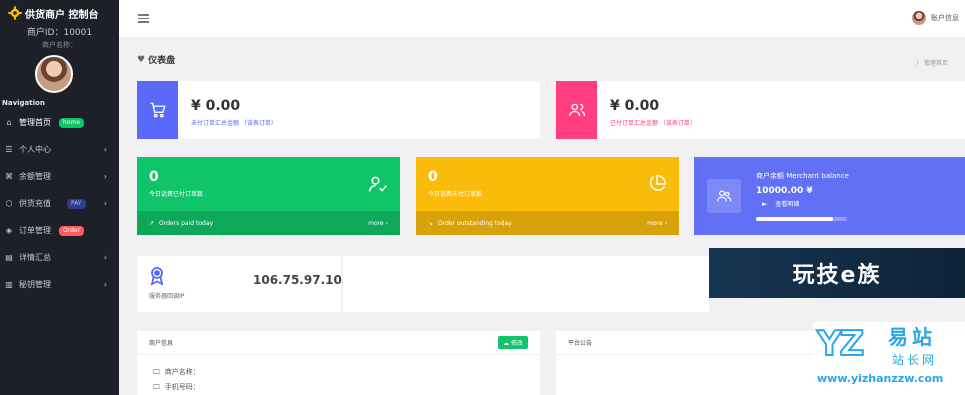  Describe the element at coordinates (787, 204) in the screenshot. I see `balance-detail-text: 查看明细` at that location.